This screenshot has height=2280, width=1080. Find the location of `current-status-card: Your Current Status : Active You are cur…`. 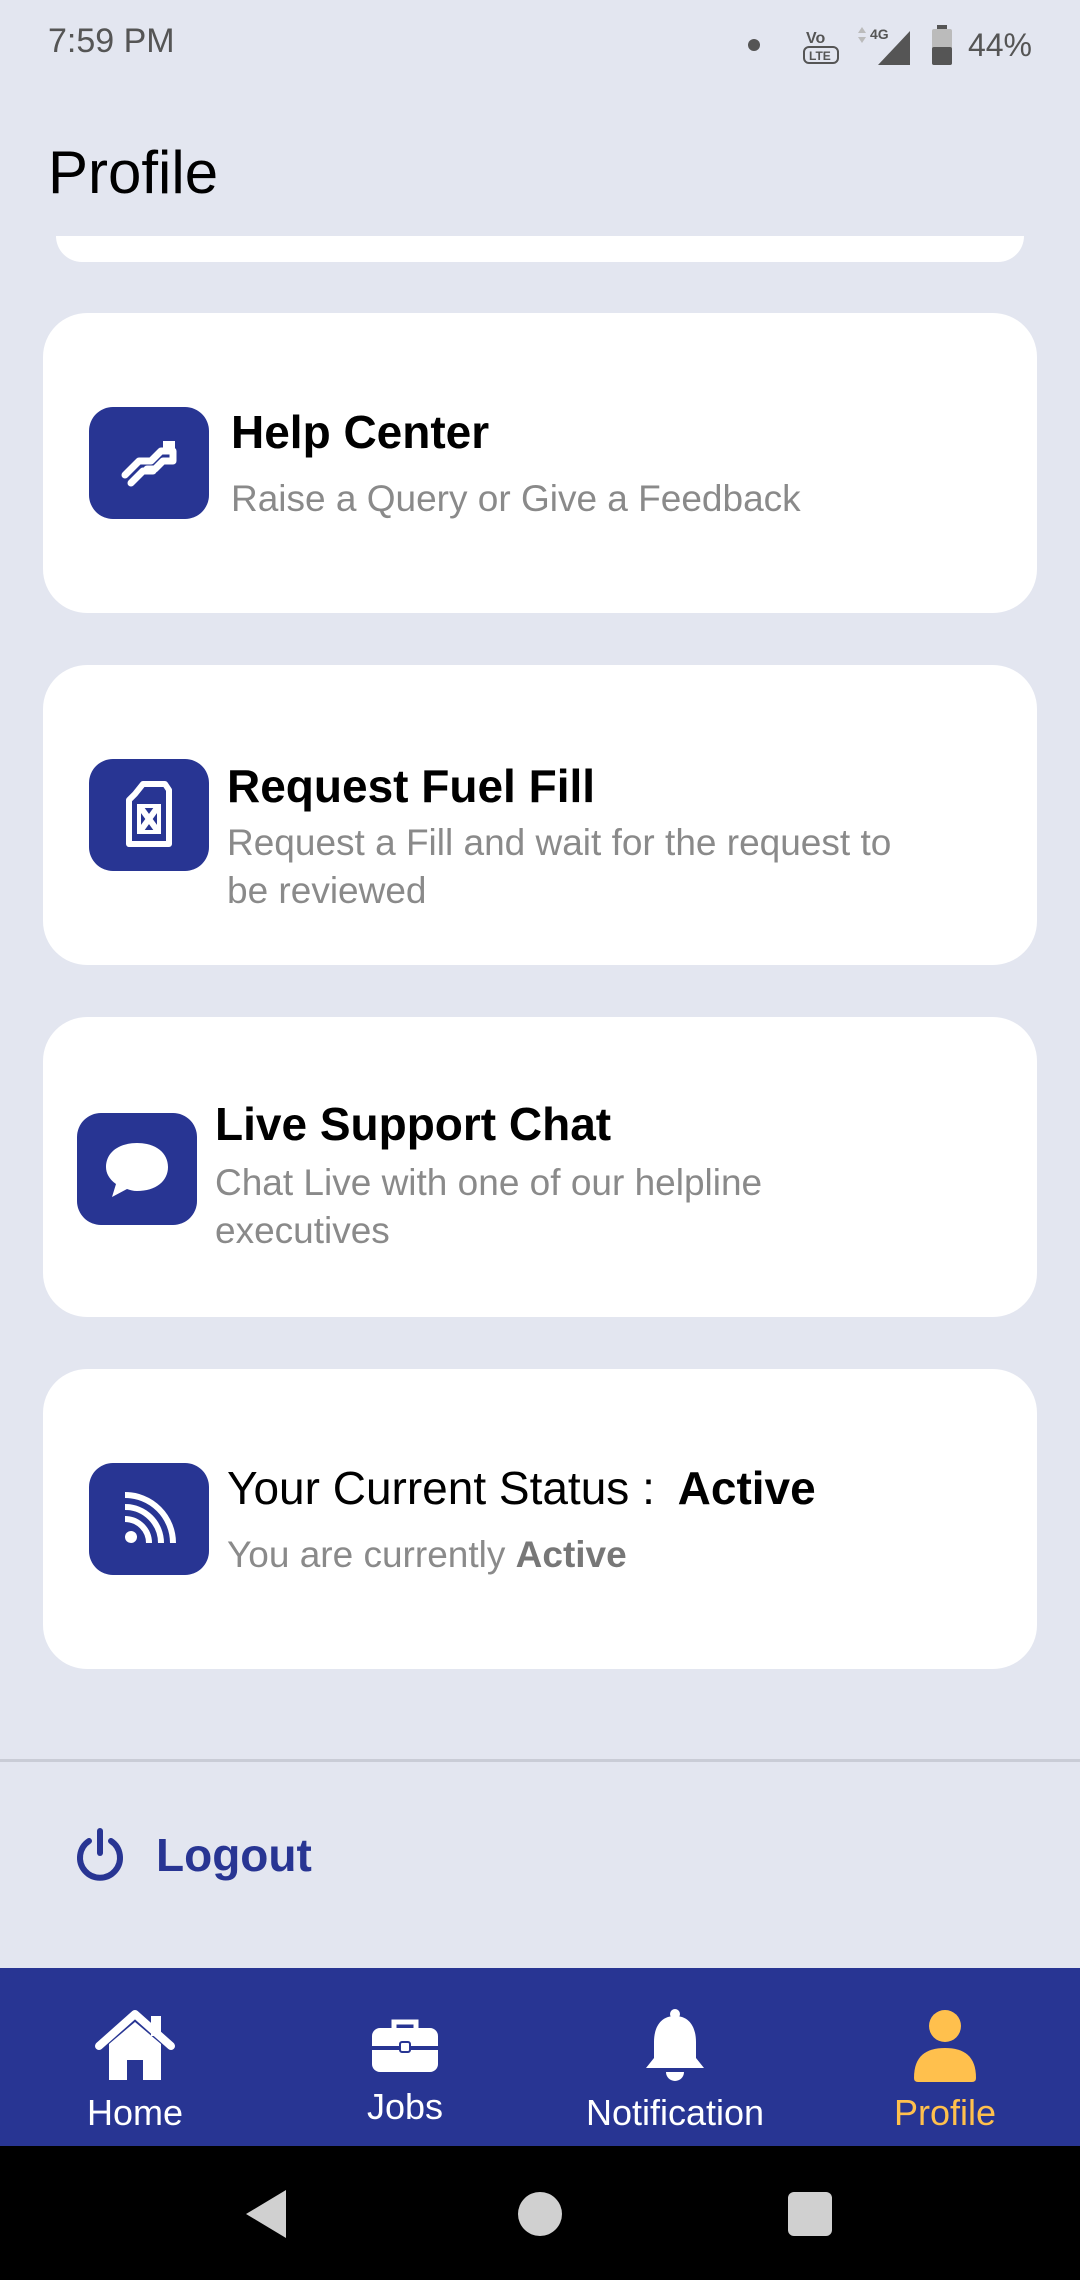

current-status-card: Your Current Status : Active You are cur… is located at coordinates (540, 1519).